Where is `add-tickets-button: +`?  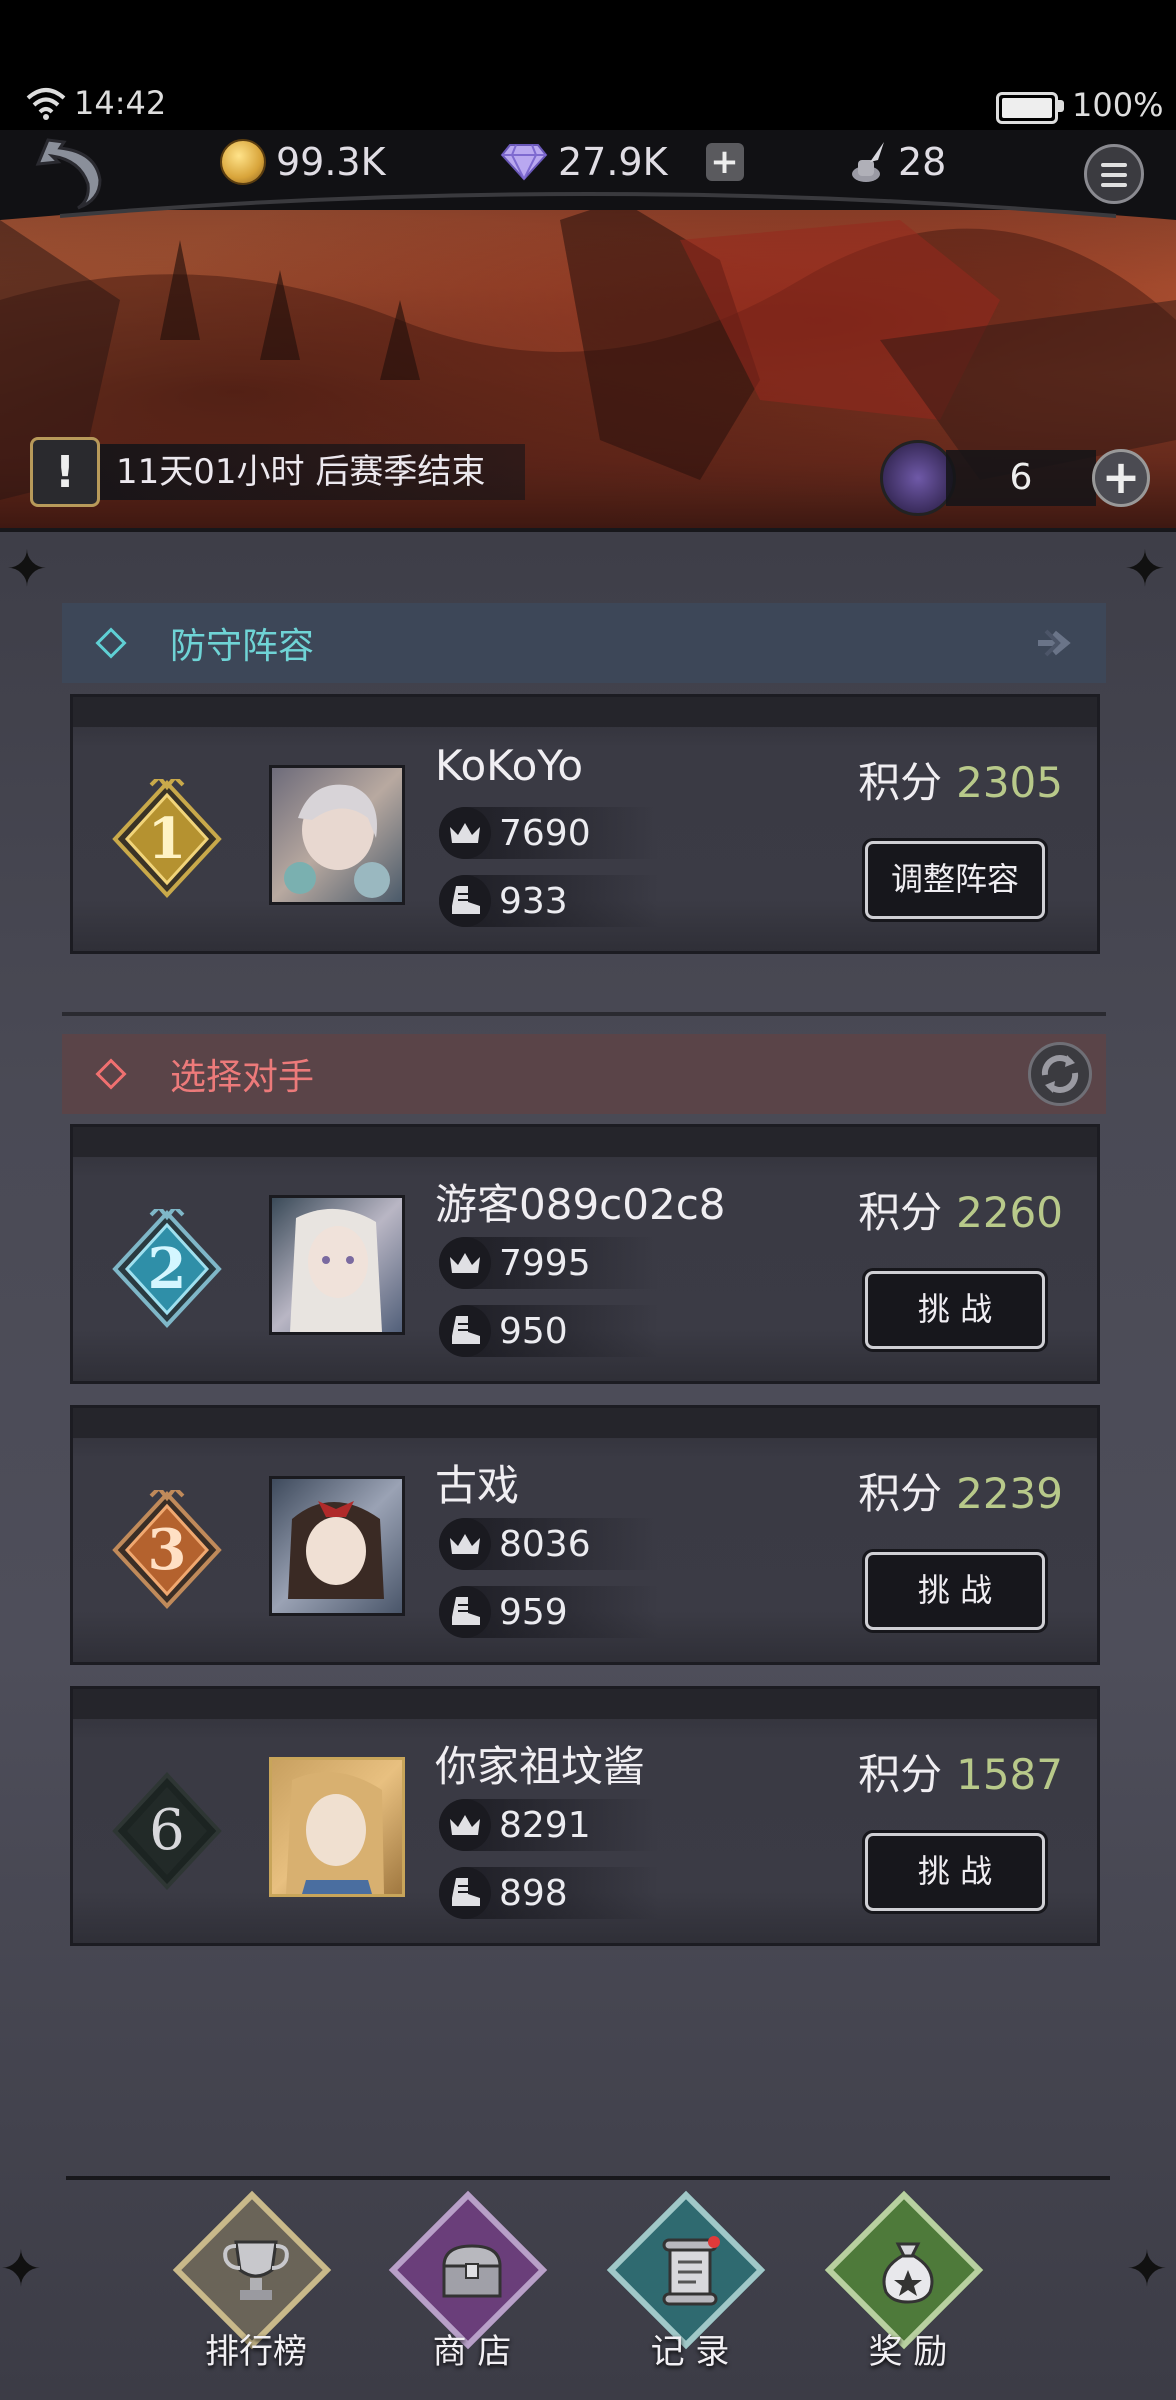 add-tickets-button: + is located at coordinates (1121, 478).